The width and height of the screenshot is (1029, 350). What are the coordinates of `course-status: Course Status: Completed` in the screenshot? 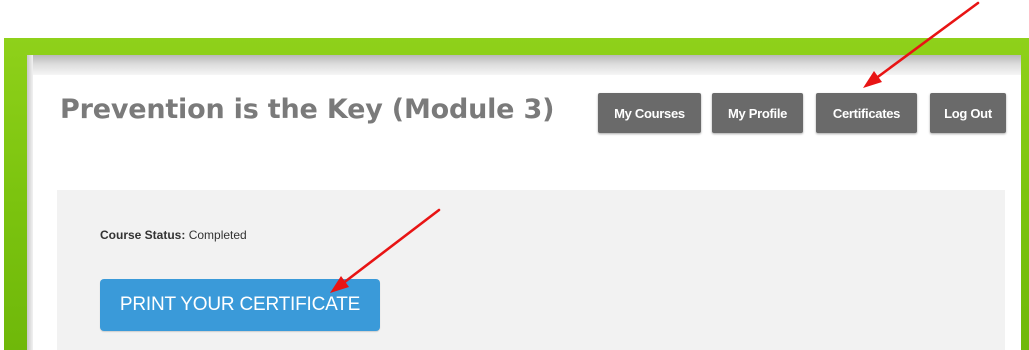 It's located at (173, 235).